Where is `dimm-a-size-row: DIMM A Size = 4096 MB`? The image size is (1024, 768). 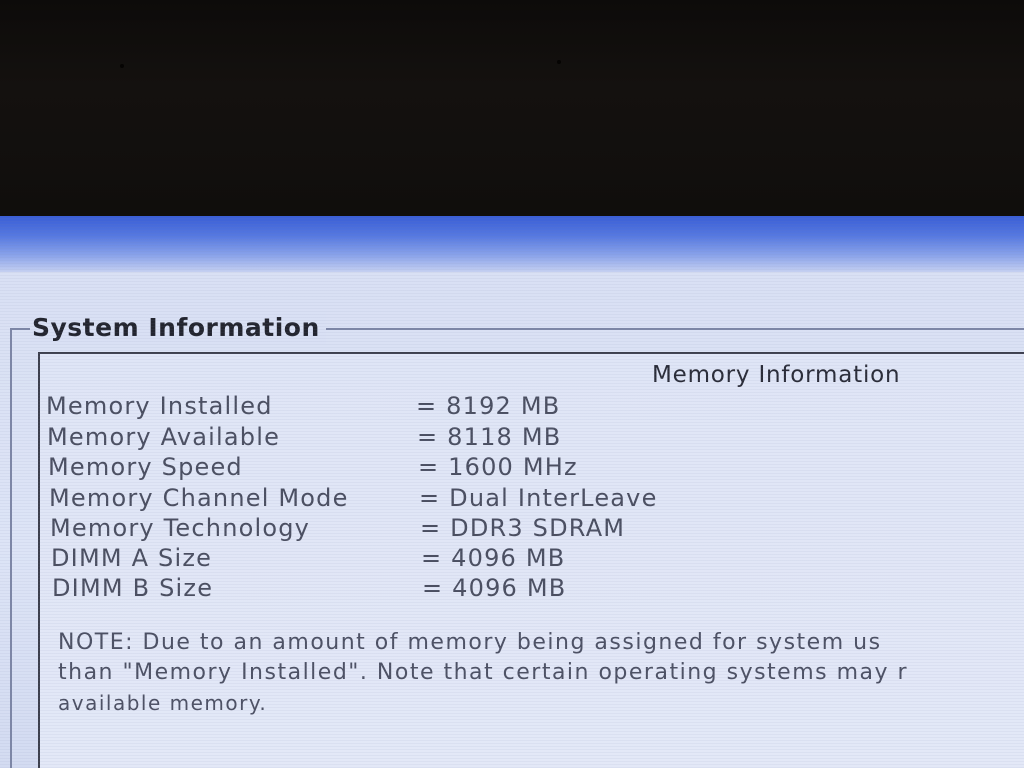 dimm-a-size-row: DIMM A Size = 4096 MB is located at coordinates (451, 558).